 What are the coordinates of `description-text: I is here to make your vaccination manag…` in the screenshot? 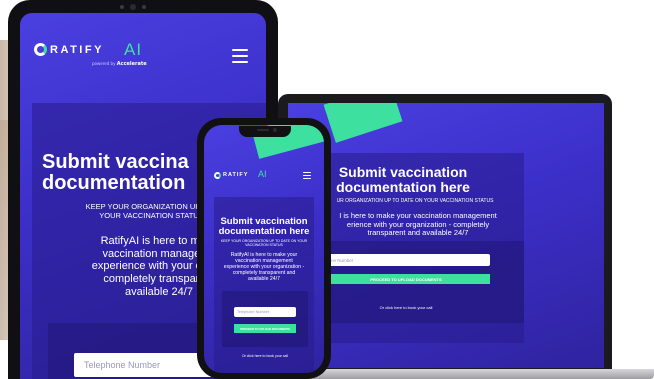 It's located at (418, 224).